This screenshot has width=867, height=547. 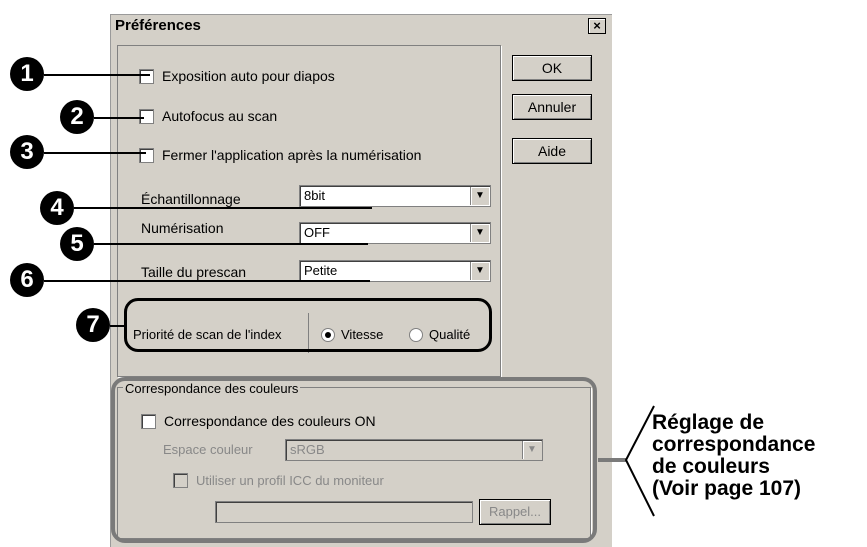 I want to click on prescan-size-value: Petite, so click(x=321, y=270).